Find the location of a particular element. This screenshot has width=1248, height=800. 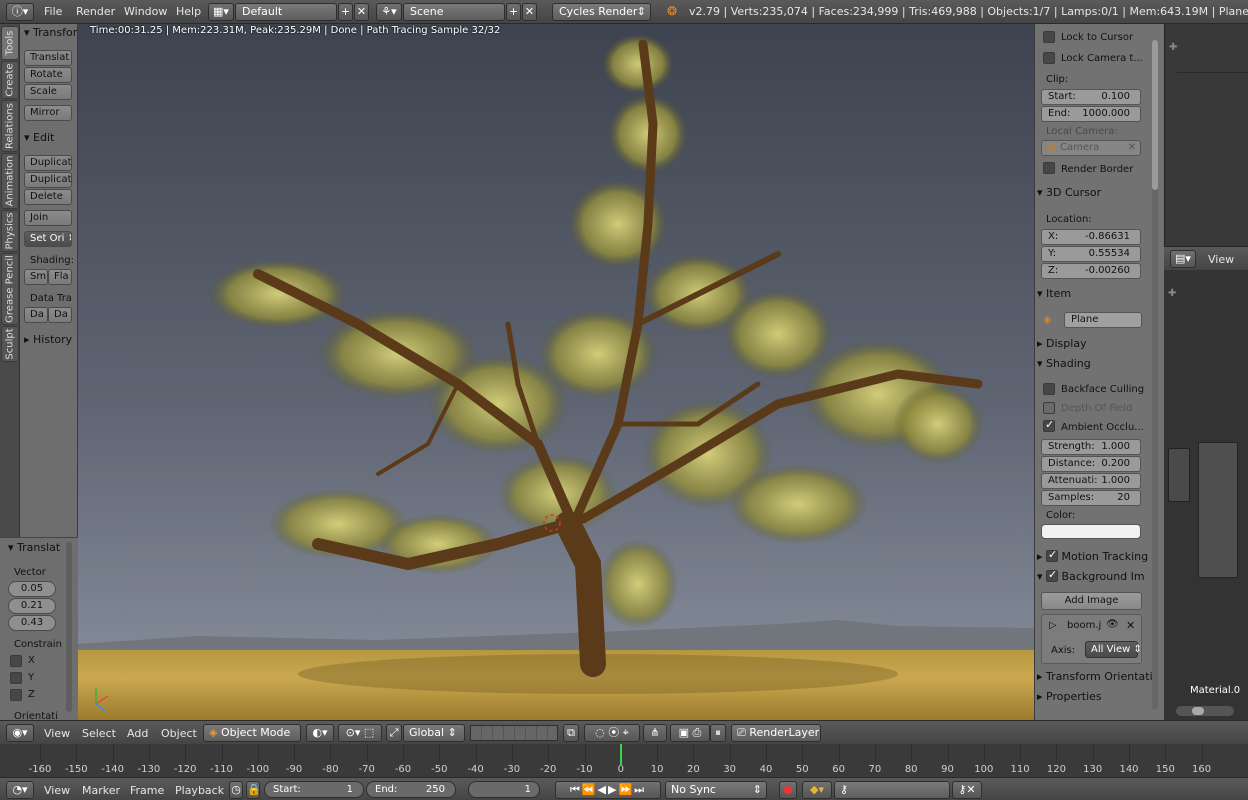

scene-field: Scene is located at coordinates (454, 12).